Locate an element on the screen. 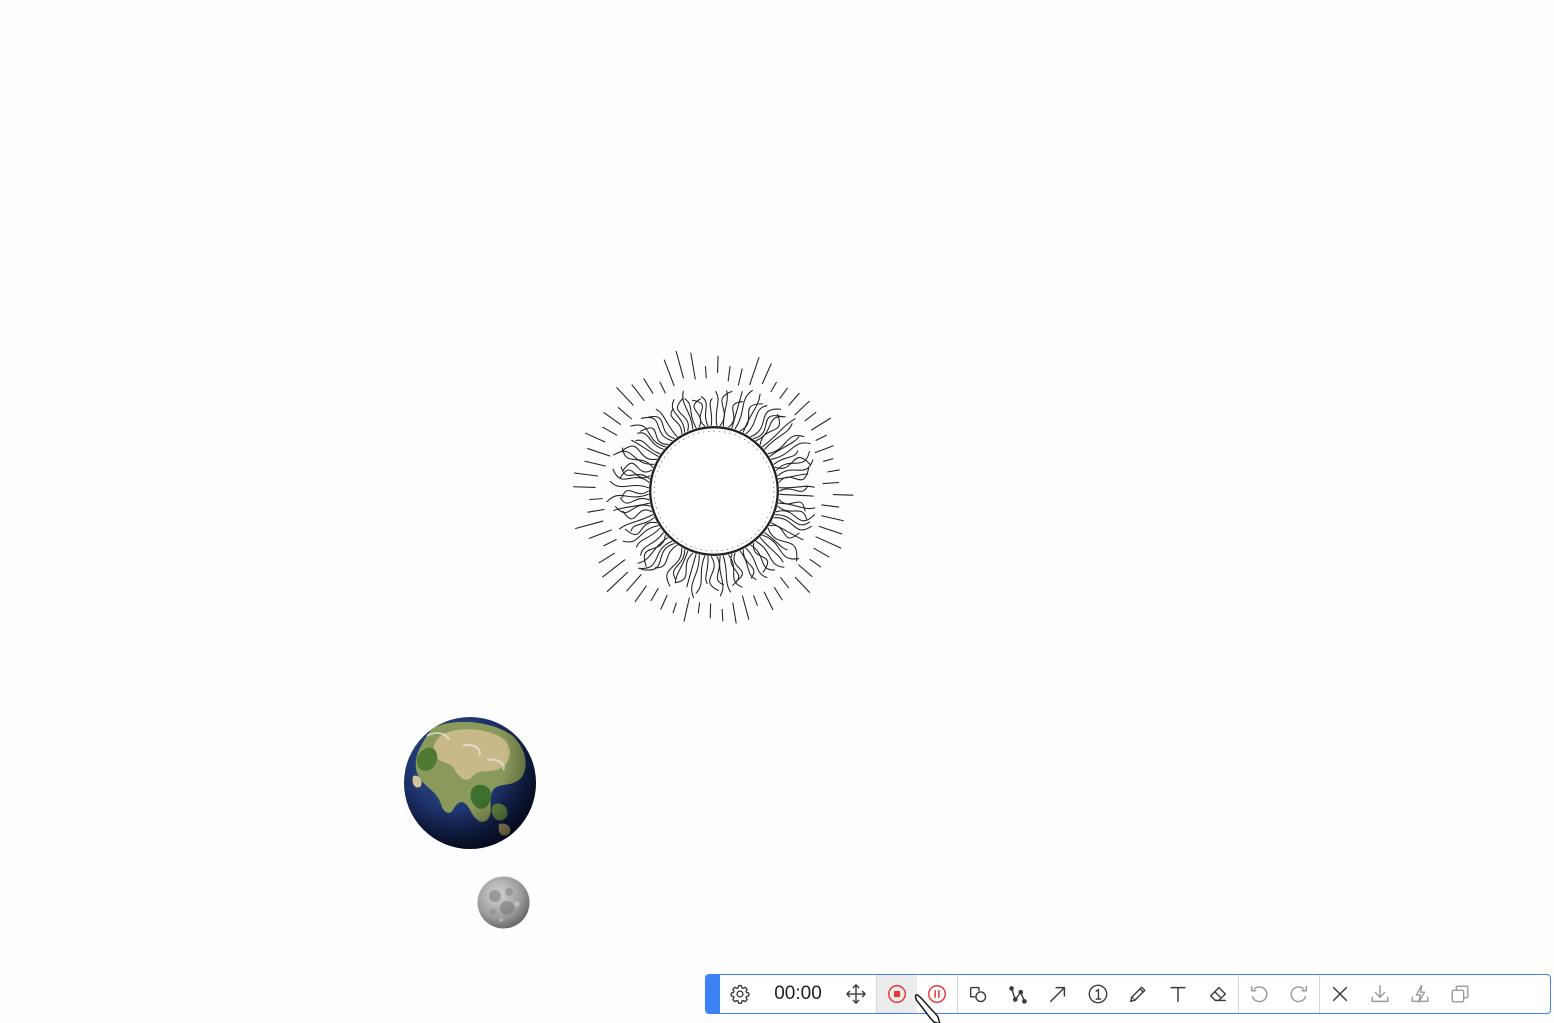 The width and height of the screenshot is (1554, 1023). pen-tool-button is located at coordinates (1138, 994).